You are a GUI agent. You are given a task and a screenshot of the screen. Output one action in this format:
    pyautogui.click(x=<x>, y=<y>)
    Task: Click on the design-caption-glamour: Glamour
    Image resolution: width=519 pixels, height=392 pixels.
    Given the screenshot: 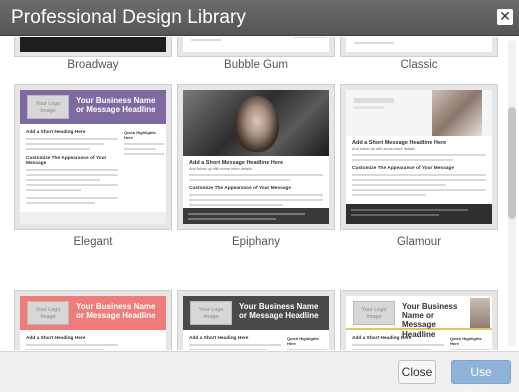 What is the action you would take?
    pyautogui.click(x=419, y=242)
    